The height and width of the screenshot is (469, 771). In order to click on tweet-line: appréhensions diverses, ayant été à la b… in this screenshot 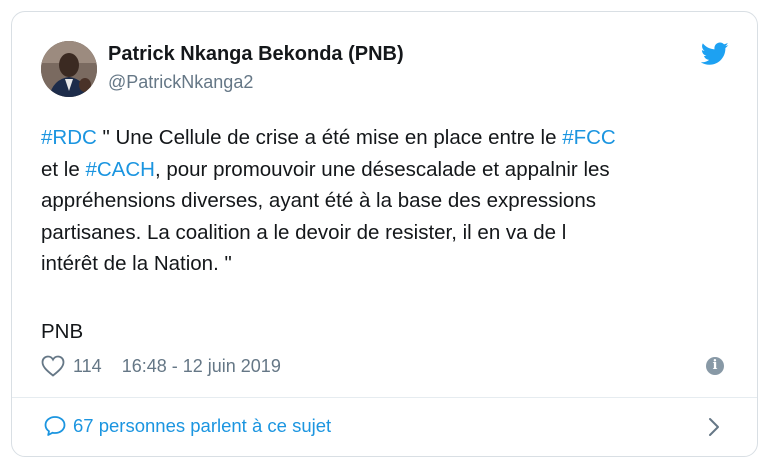, I will do `click(318, 200)`.